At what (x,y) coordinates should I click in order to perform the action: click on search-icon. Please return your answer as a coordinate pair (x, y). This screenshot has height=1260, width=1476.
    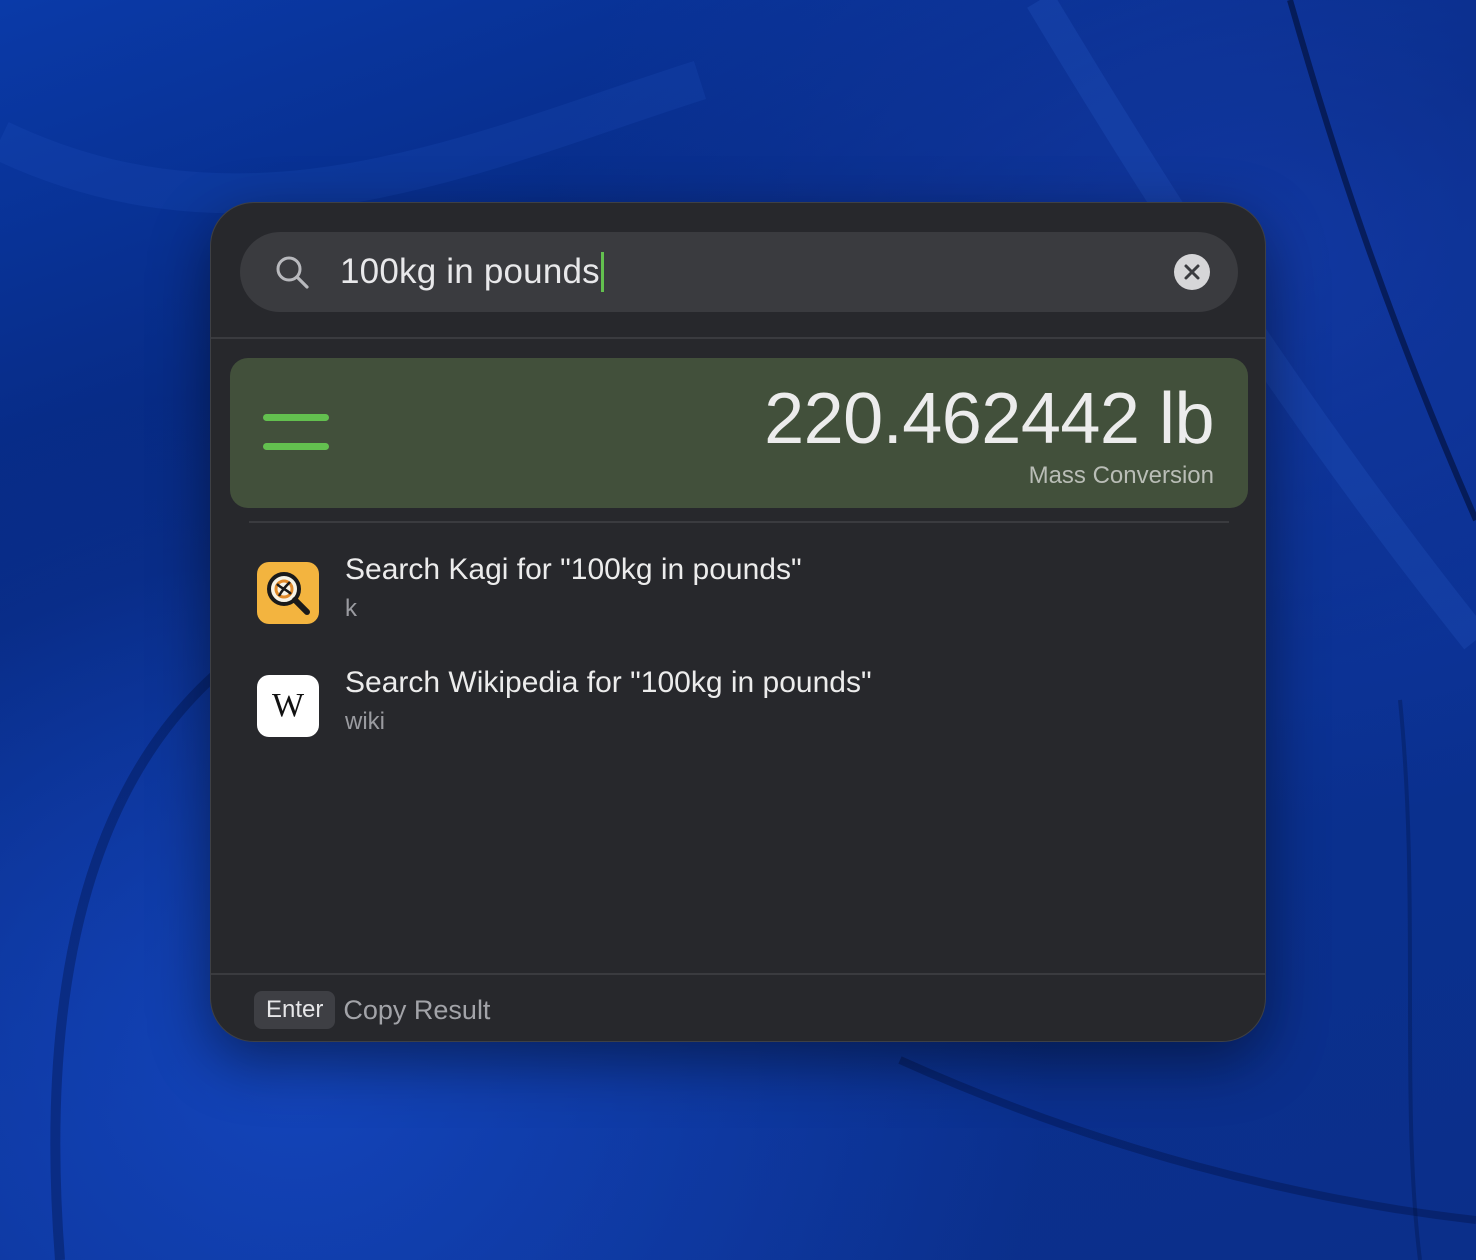
    Looking at the image, I should click on (292, 272).